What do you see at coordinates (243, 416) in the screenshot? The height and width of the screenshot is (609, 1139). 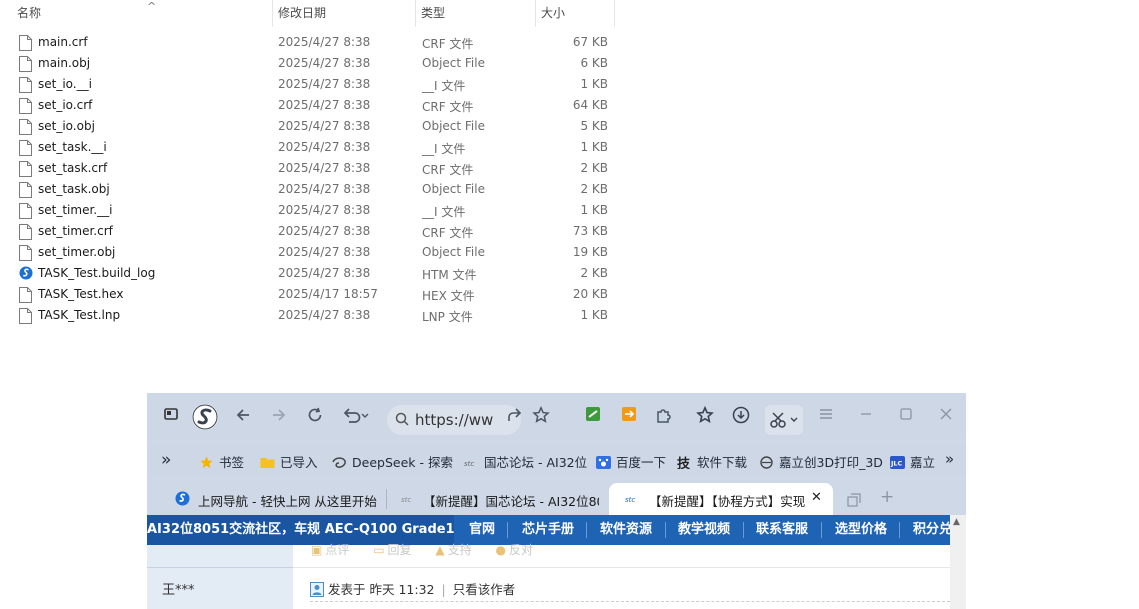 I see `back-icon` at bounding box center [243, 416].